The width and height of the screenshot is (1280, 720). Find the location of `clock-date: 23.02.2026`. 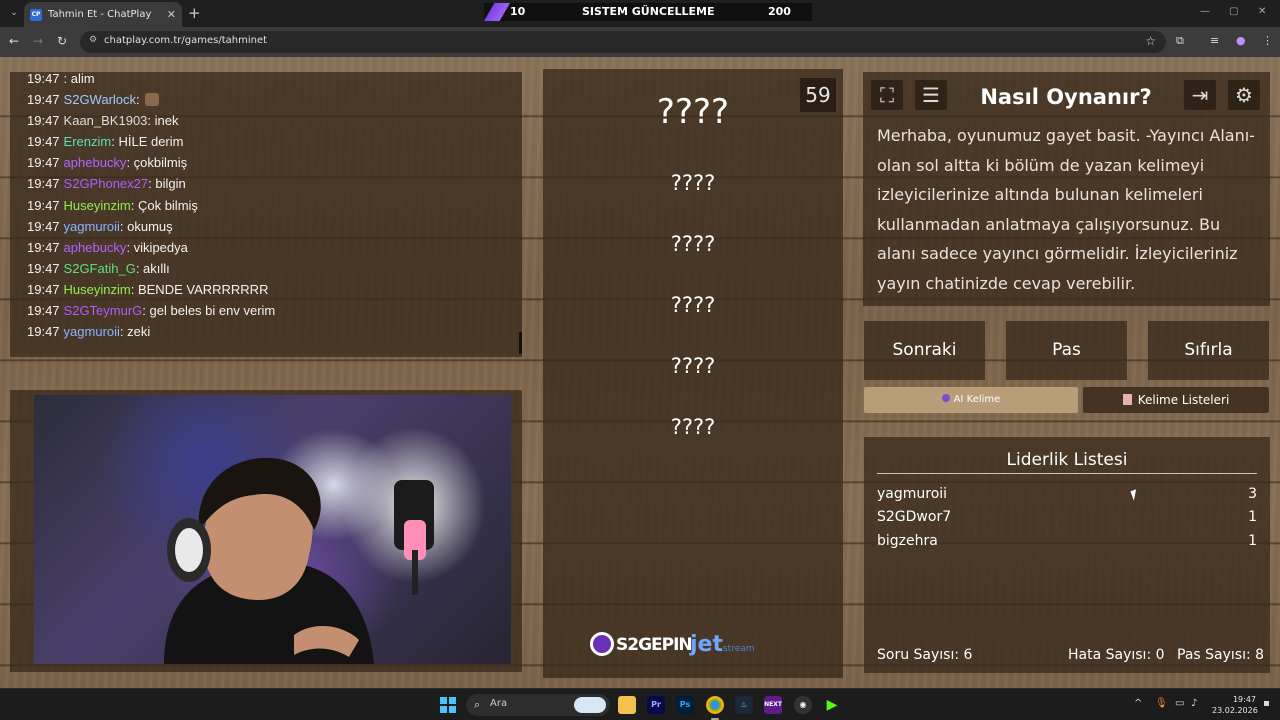

clock-date: 23.02.2026 is located at coordinates (1235, 710).